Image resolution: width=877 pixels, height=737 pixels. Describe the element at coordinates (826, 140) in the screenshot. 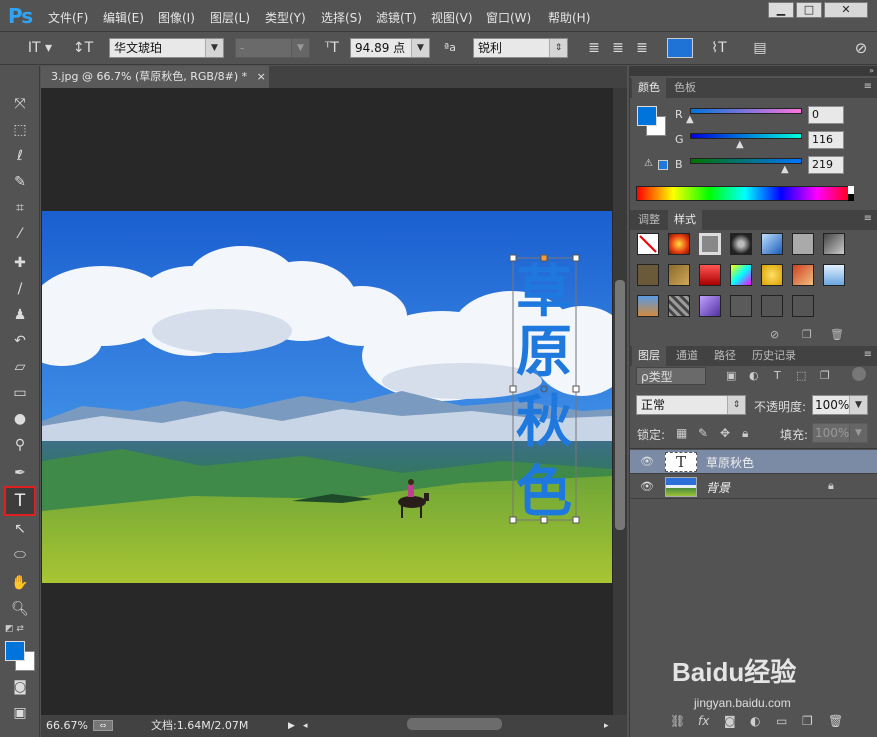

I see `channel-g-value: 116` at that location.